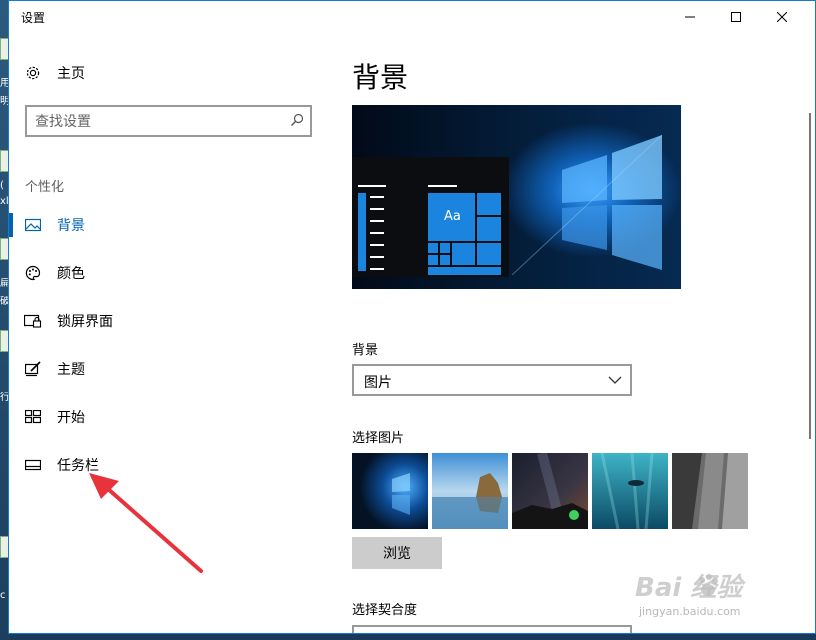 This screenshot has width=816, height=640. Describe the element at coordinates (33, 417) in the screenshot. I see `start-tiles-icon` at that location.